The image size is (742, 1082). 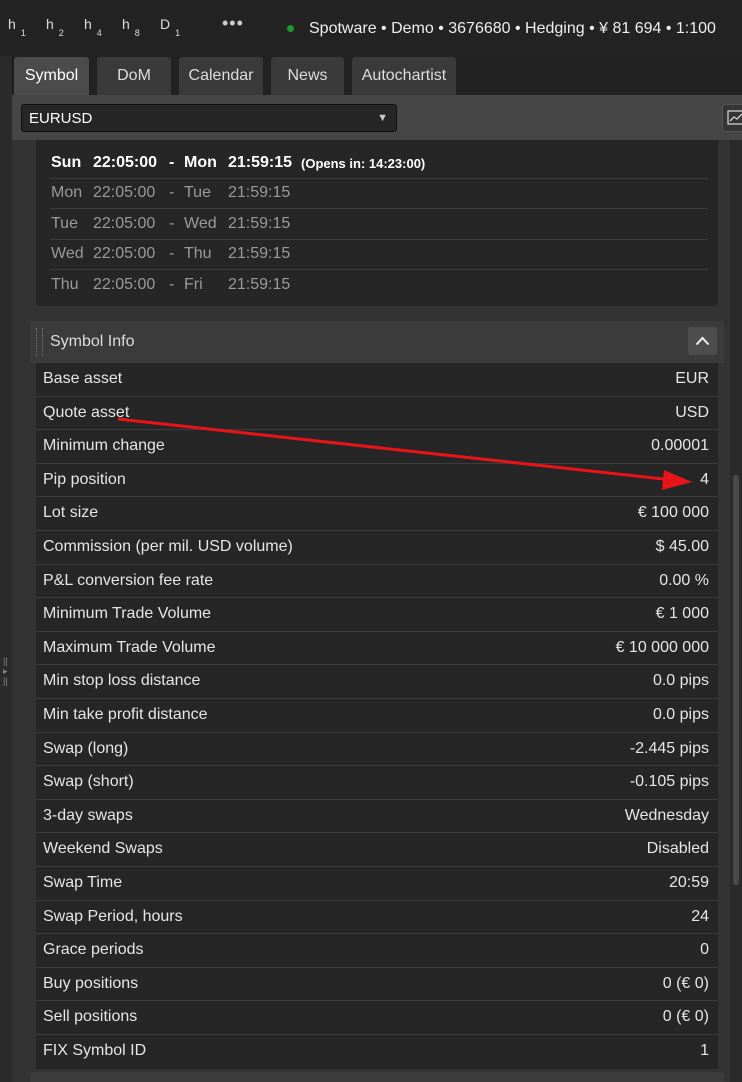 What do you see at coordinates (377, 817) in the screenshot?
I see `info-row: 3-day swaps Wednesday` at bounding box center [377, 817].